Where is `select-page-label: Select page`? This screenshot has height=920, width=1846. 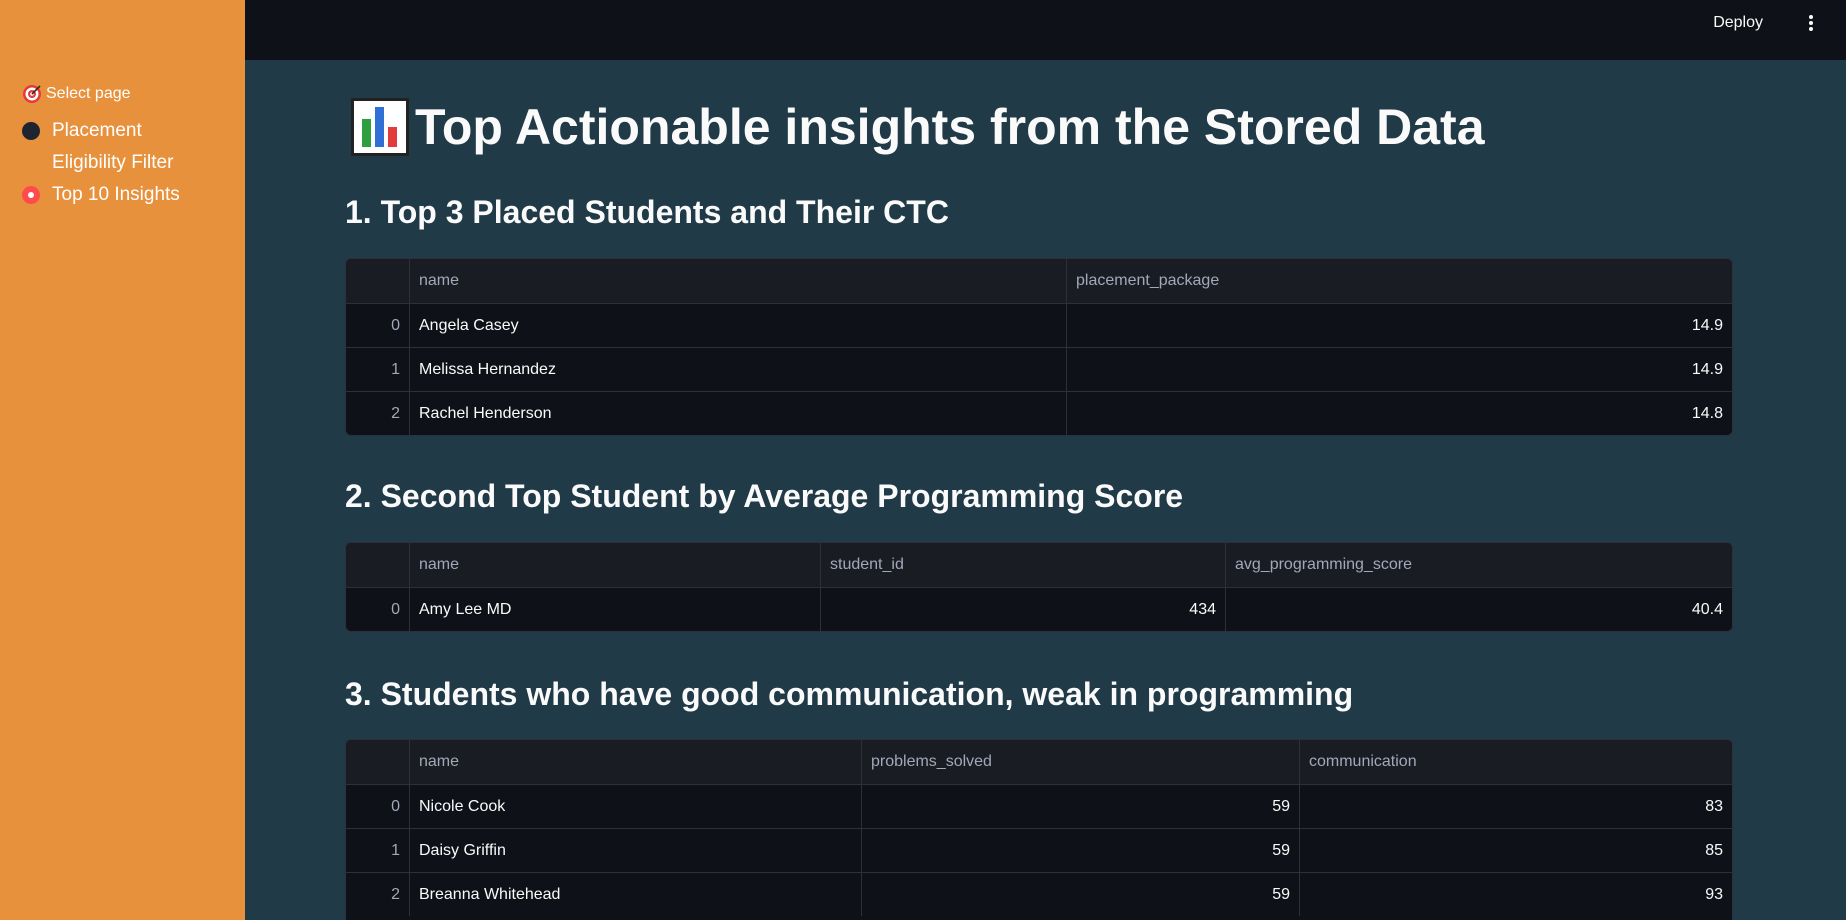
select-page-label: Select page is located at coordinates (88, 93).